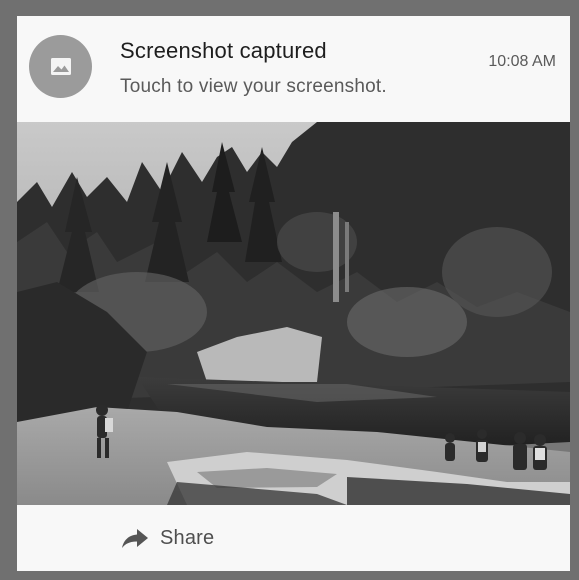 The width and height of the screenshot is (579, 580). What do you see at coordinates (187, 537) in the screenshot?
I see `share-label: Share` at bounding box center [187, 537].